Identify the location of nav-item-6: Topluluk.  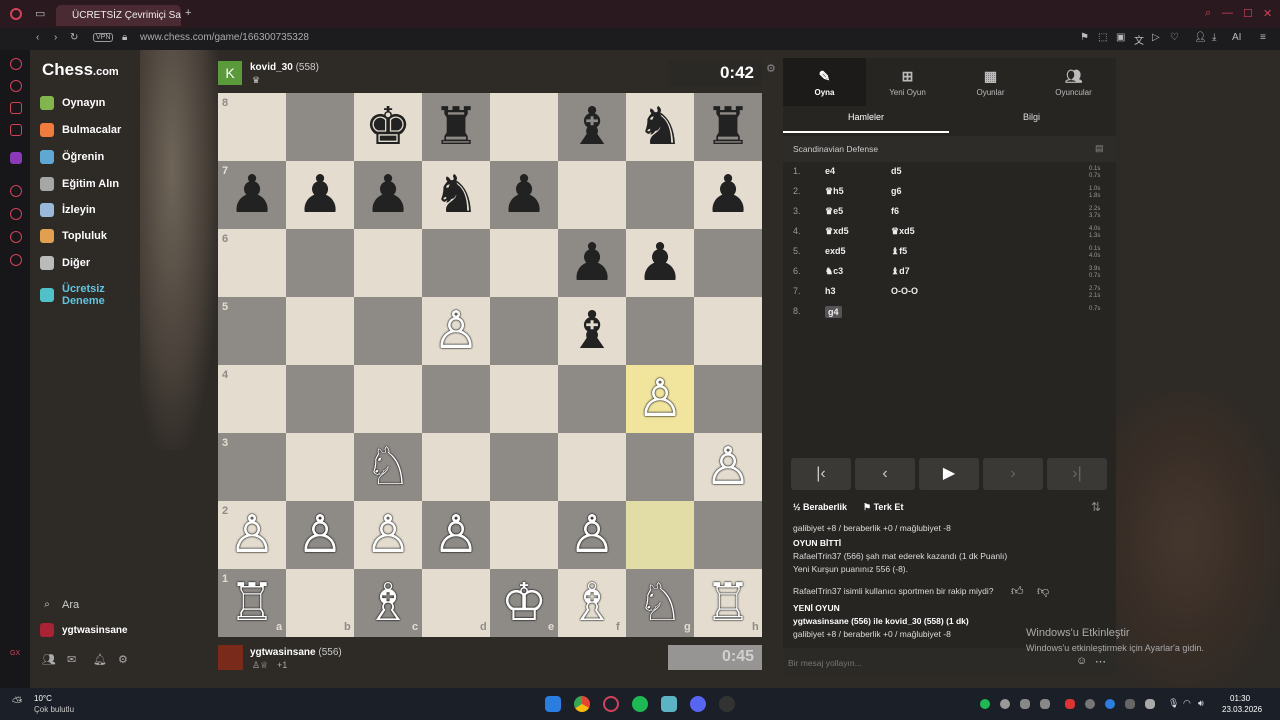
(73, 236).